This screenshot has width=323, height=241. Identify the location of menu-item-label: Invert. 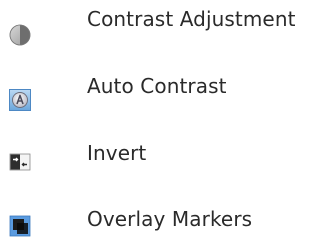
(117, 153).